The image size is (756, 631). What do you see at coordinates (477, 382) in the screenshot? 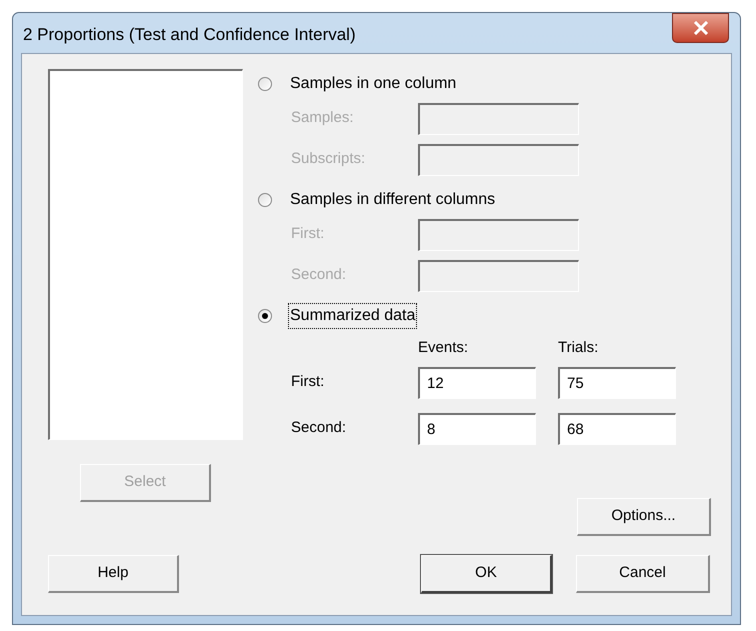
I see `count-field: 12` at bounding box center [477, 382].